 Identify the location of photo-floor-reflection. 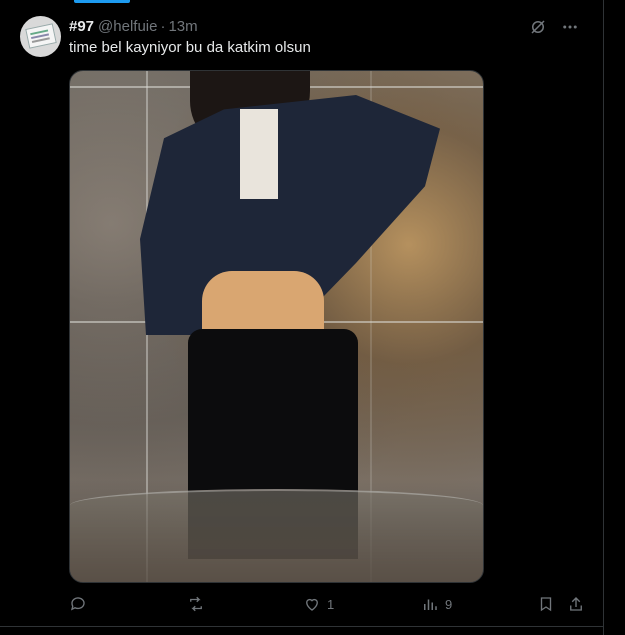
(276, 535).